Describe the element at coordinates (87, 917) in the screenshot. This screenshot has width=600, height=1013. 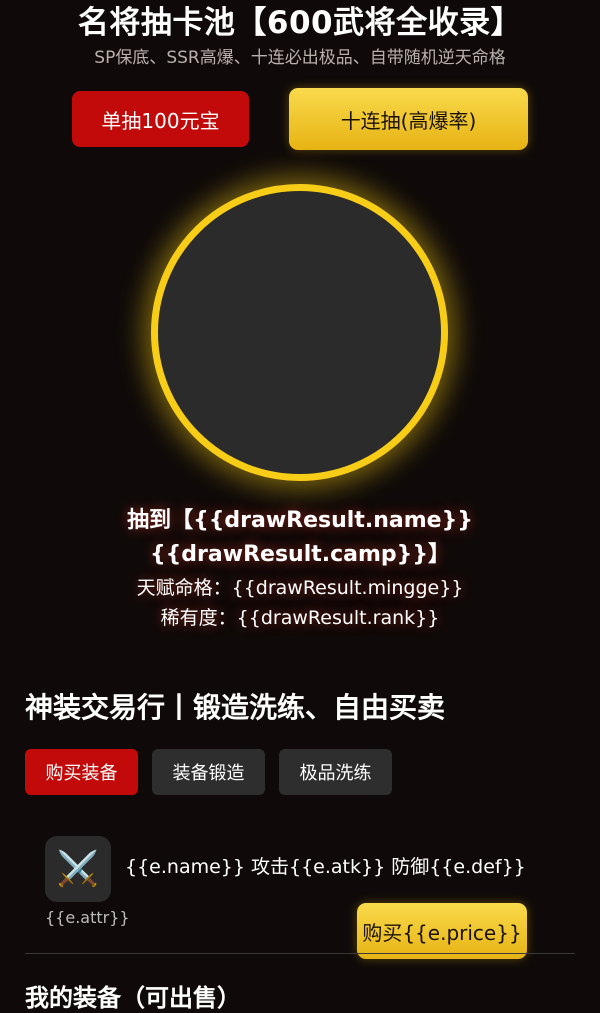
I see `item-attr: {{e.attr}}` at that location.